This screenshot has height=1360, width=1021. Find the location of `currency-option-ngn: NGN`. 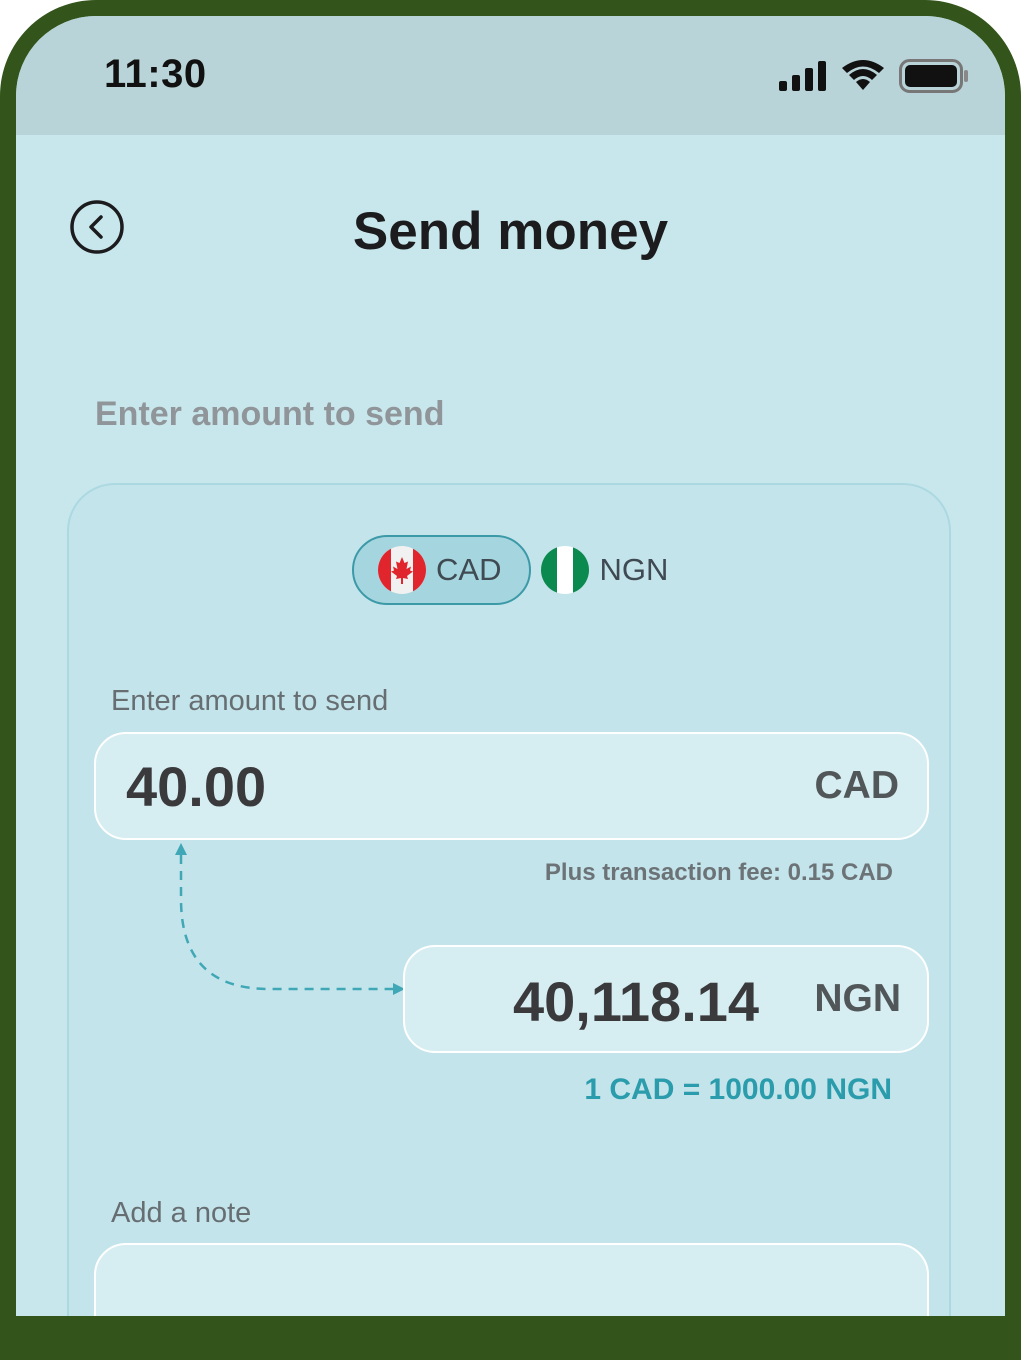

currency-option-ngn: NGN is located at coordinates (617, 570).